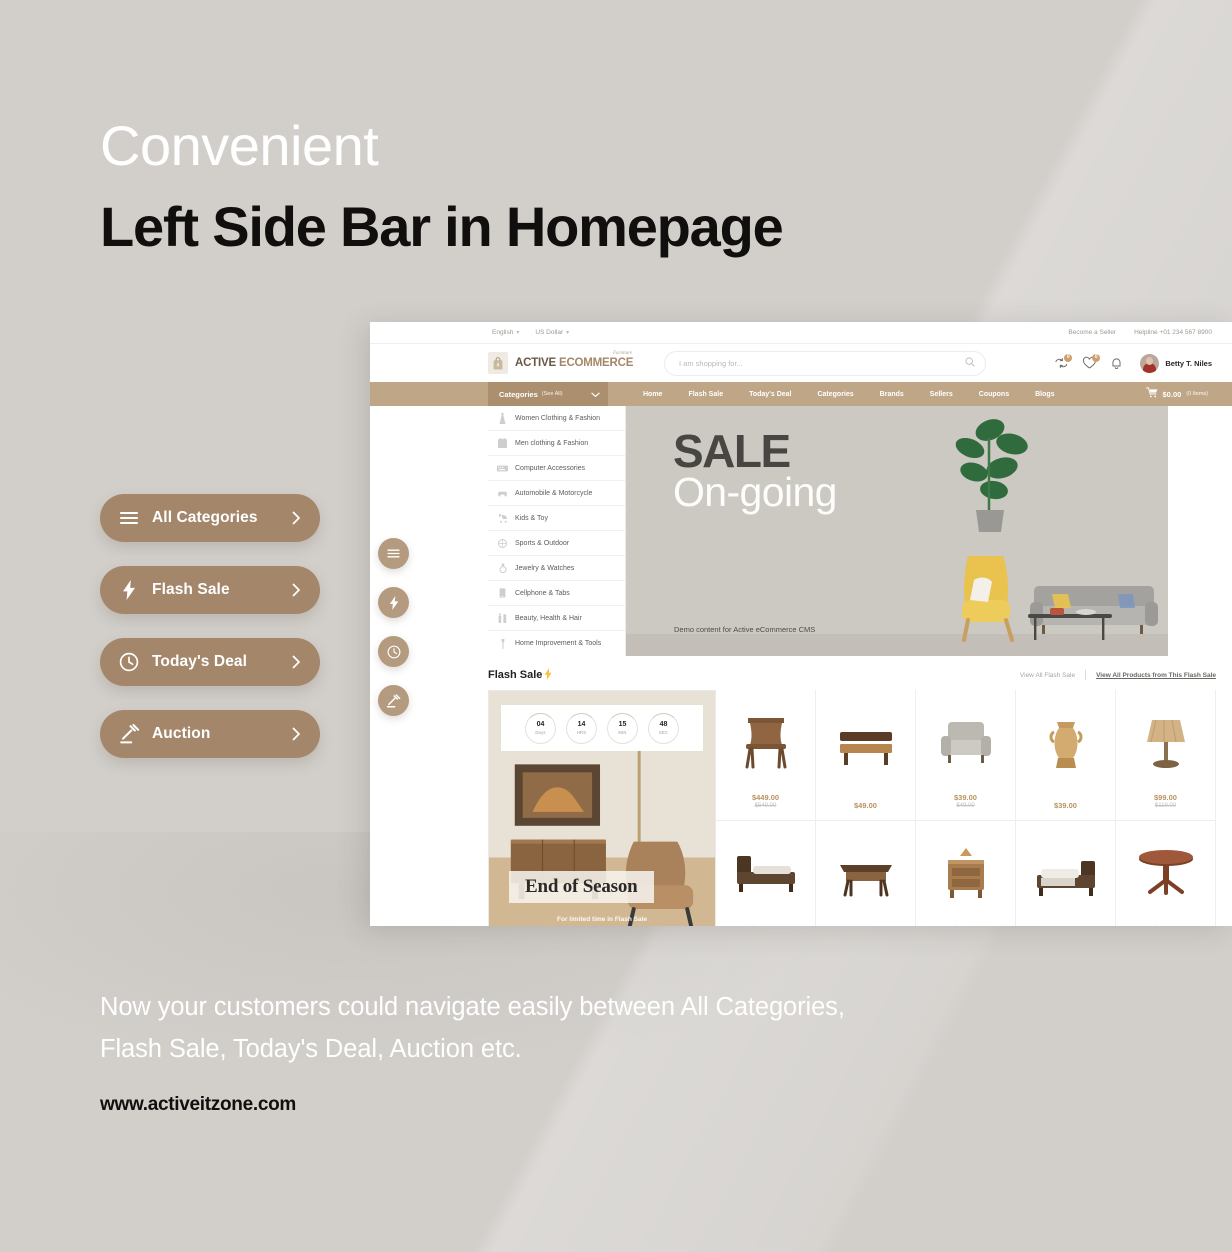 The width and height of the screenshot is (1232, 1252). What do you see at coordinates (505, 332) in the screenshot?
I see `language-selector: English ▾` at bounding box center [505, 332].